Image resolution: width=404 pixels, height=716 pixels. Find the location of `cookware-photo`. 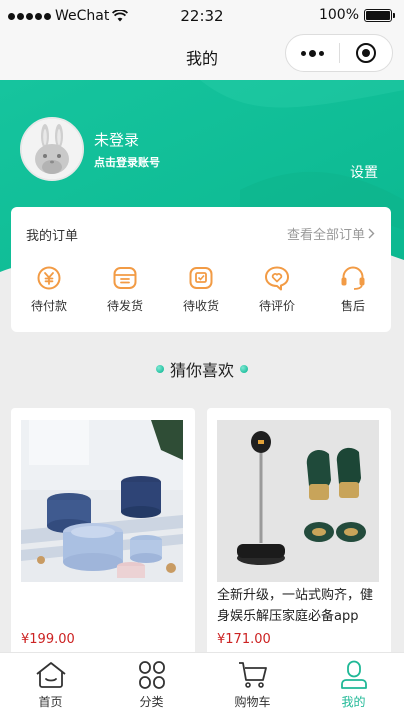

cookware-photo is located at coordinates (102, 501).